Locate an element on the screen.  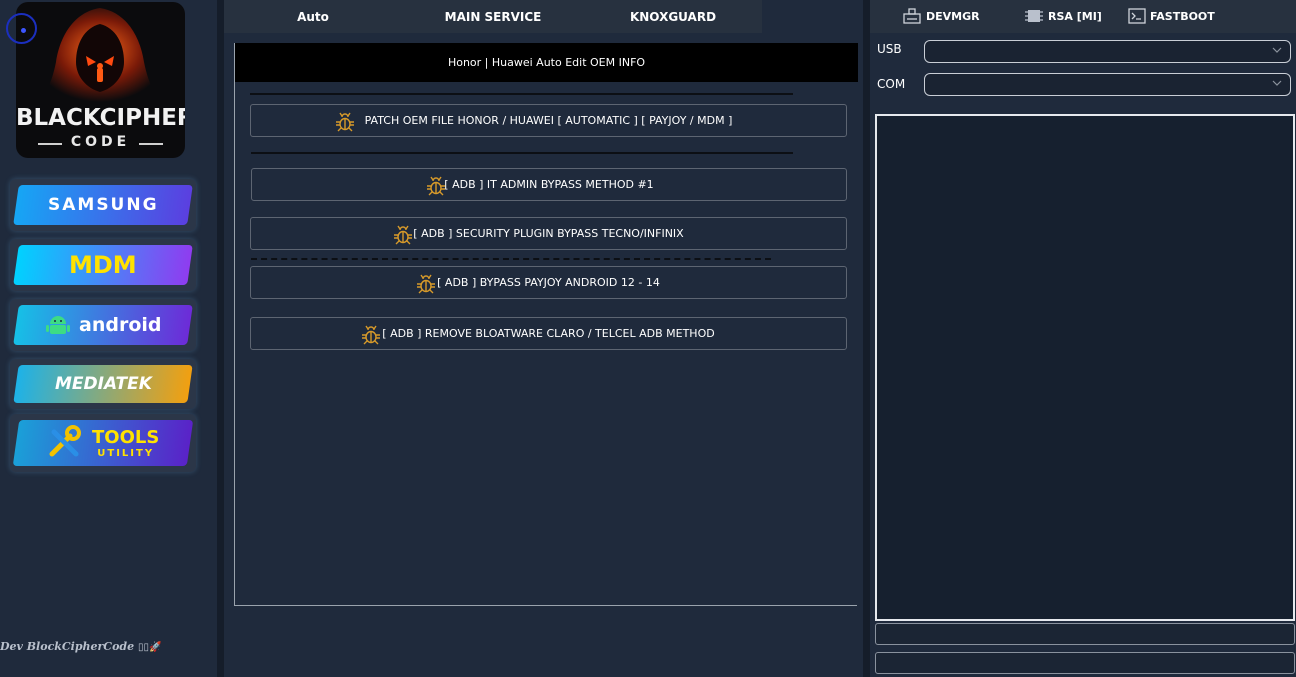
brand-button-android: android is located at coordinates (103, 325).